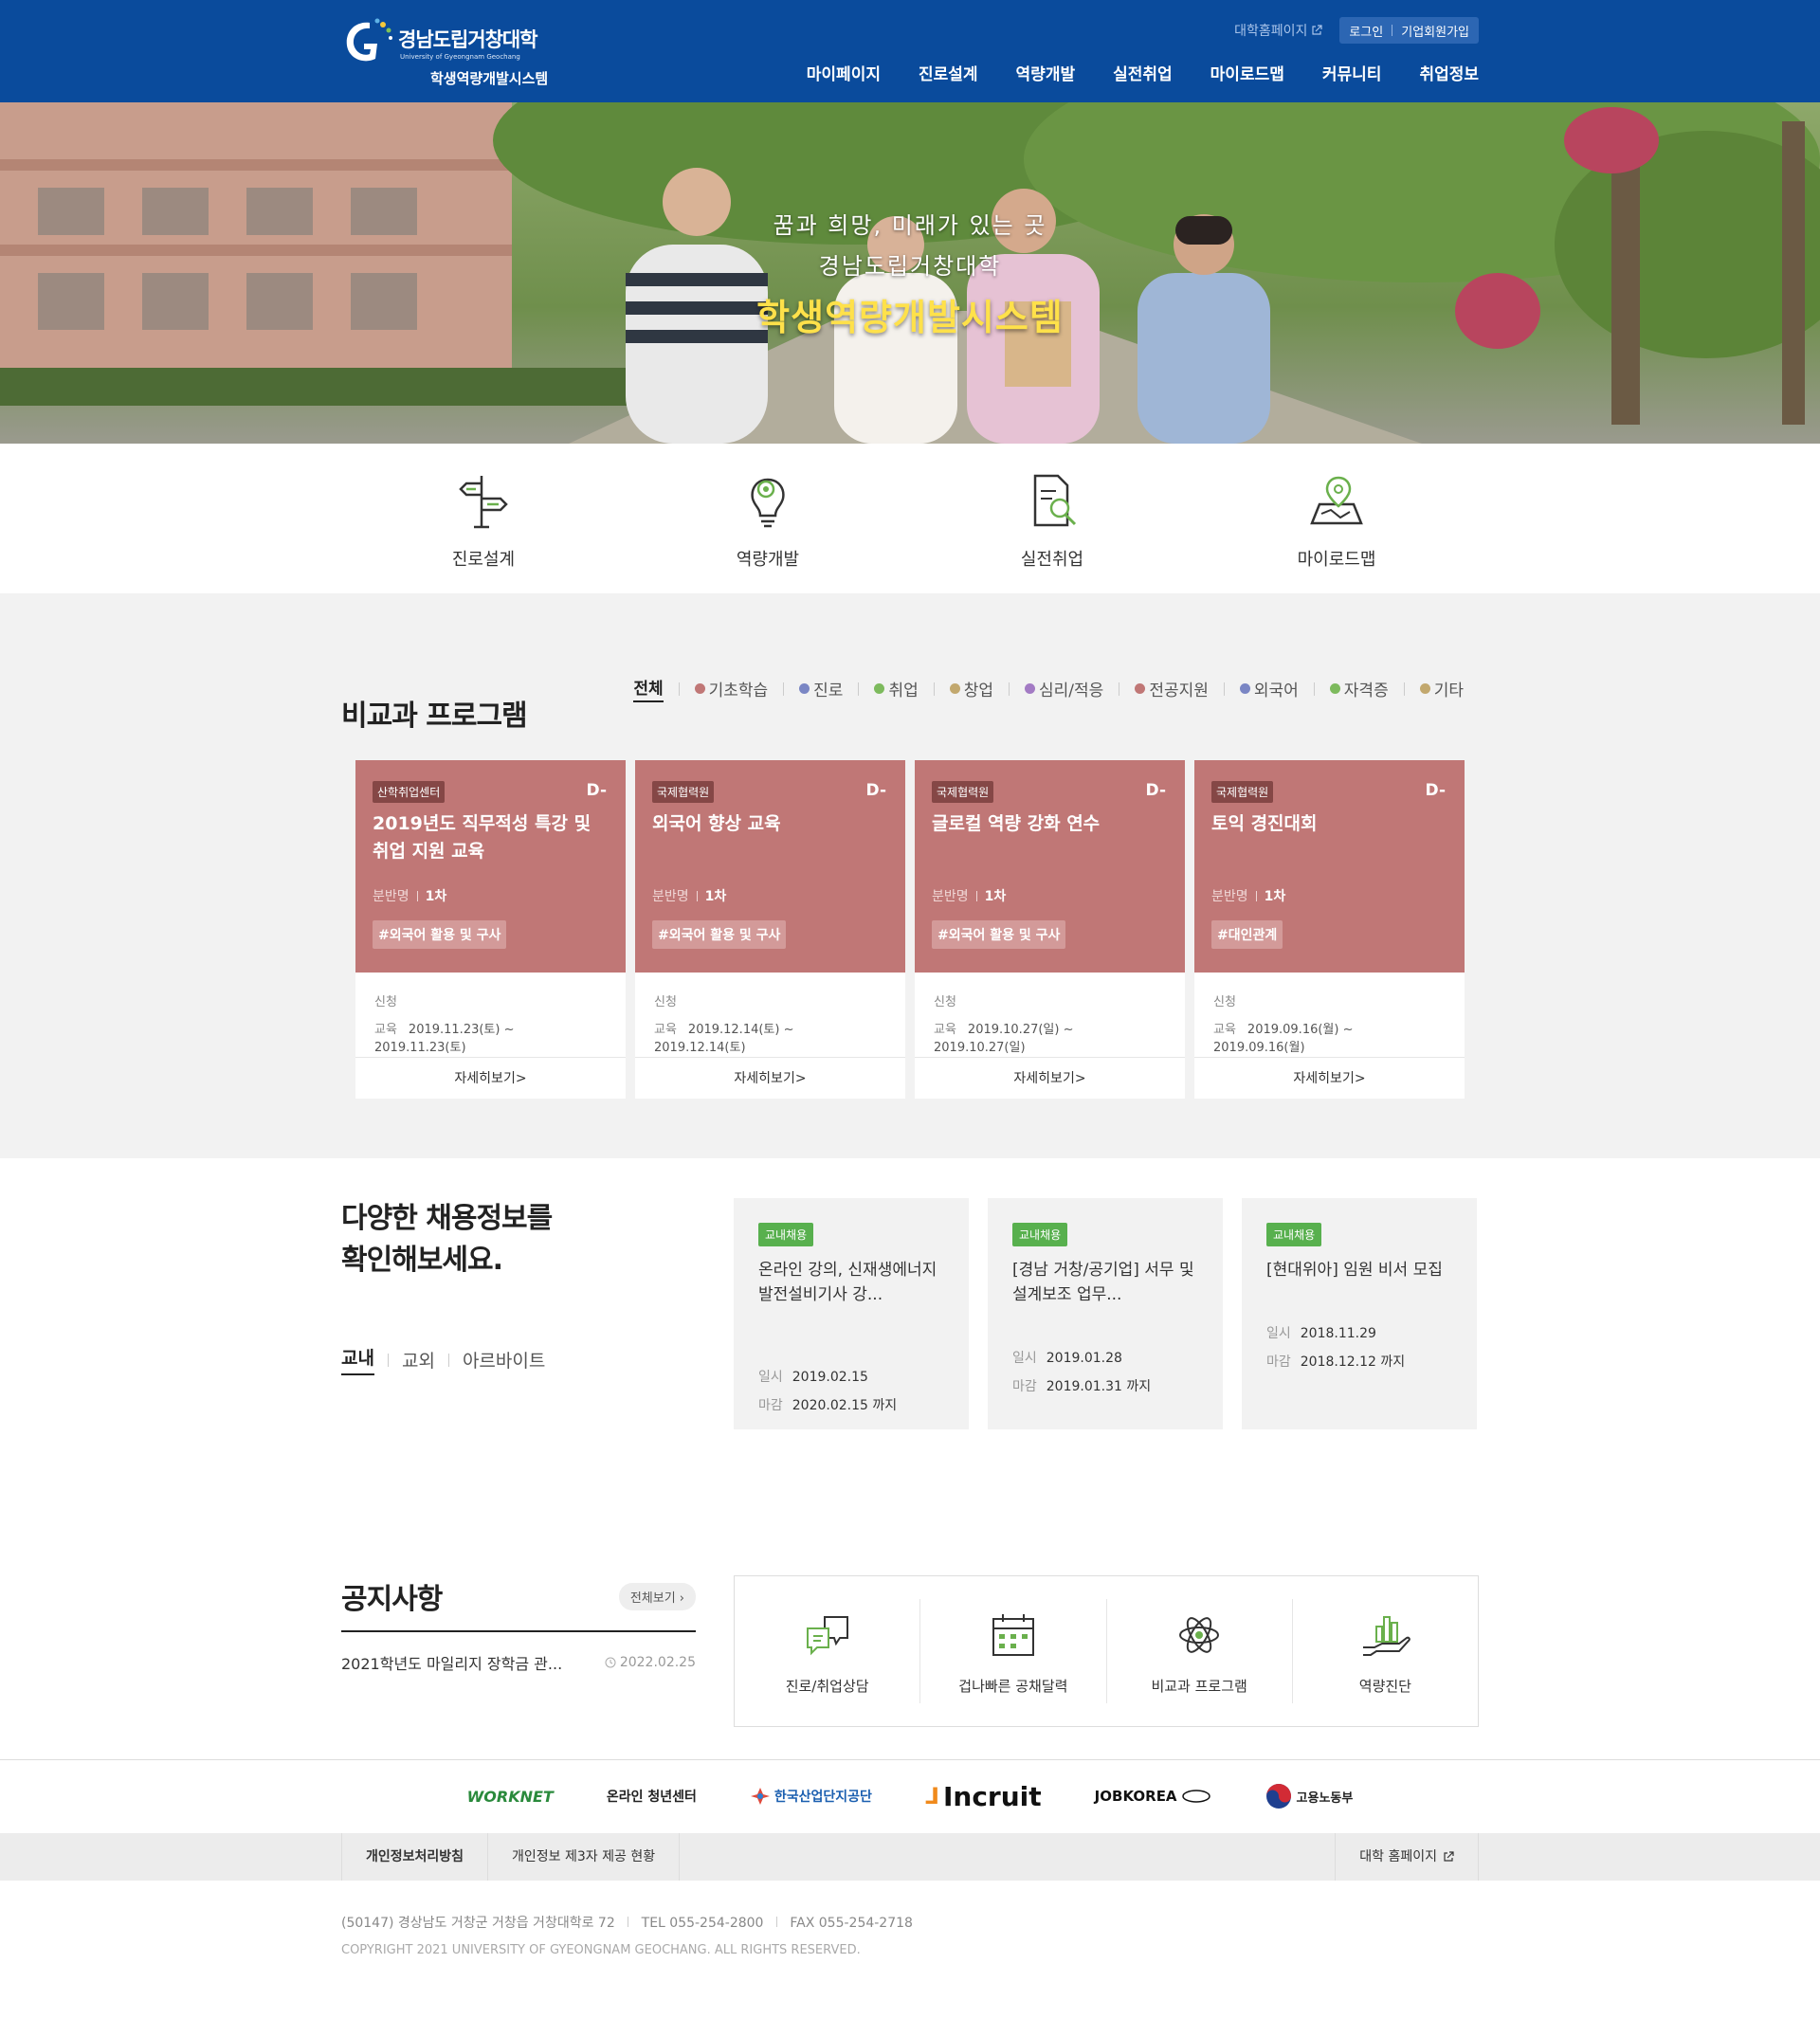 The width and height of the screenshot is (1820, 2018). Describe the element at coordinates (1352, 73) in the screenshot. I see `nav-community: 커뮤니티` at that location.